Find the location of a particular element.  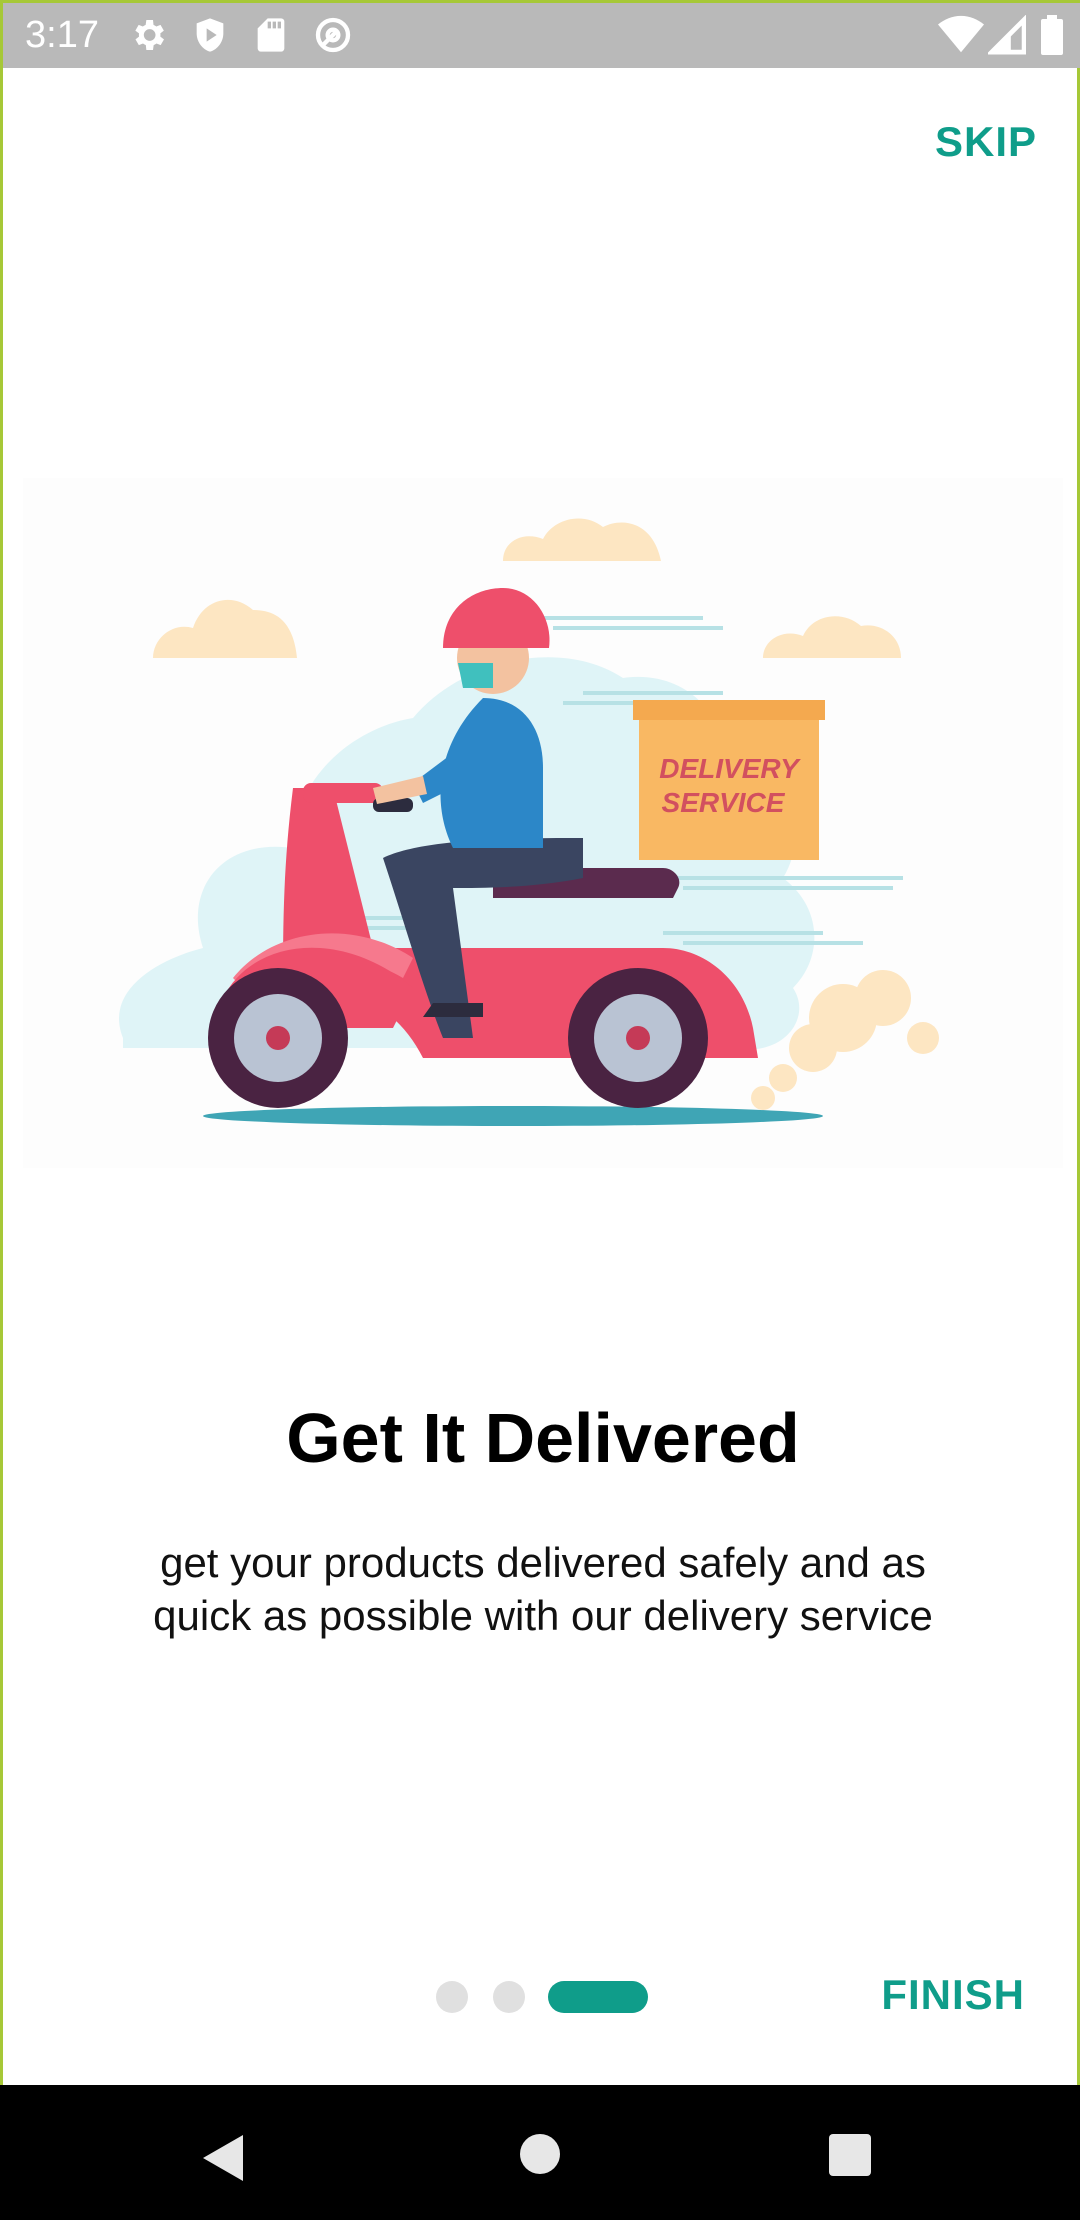

delivery-box: DELIVERY SERVICE is located at coordinates (729, 780).